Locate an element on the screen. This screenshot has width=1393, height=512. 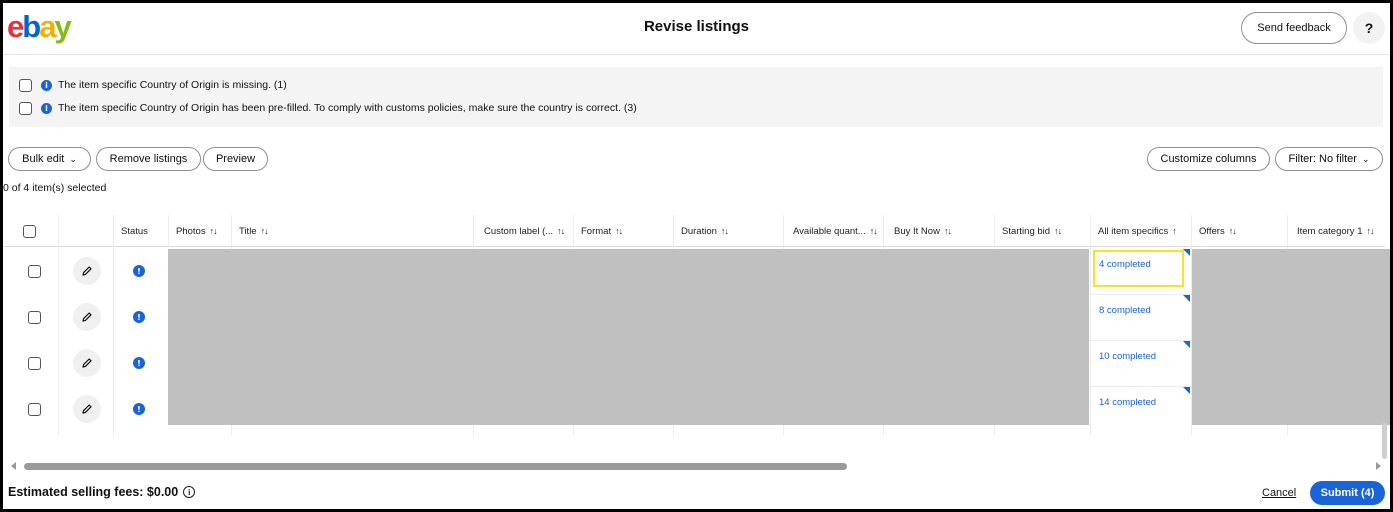
column-header-photos: Photos ↑↓ is located at coordinates (199, 231).